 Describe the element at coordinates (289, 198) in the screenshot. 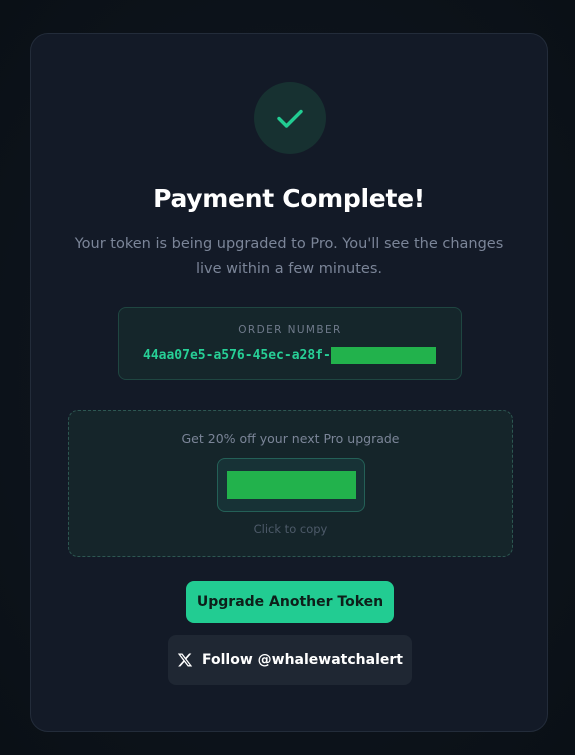

I see `page-title: Payment Complete!` at that location.